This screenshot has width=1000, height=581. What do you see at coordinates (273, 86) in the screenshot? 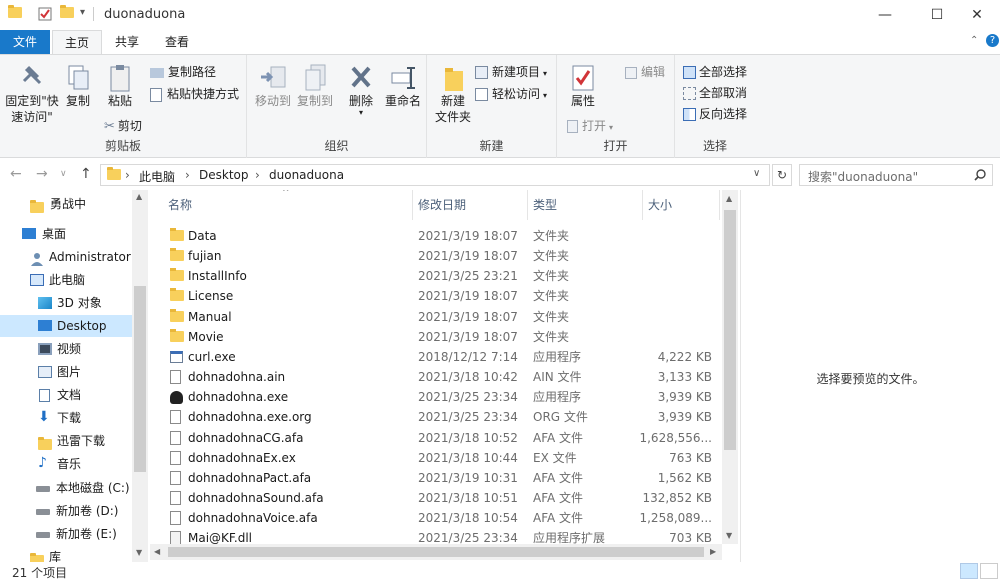
I see `move-to-button: 移动到` at bounding box center [273, 86].